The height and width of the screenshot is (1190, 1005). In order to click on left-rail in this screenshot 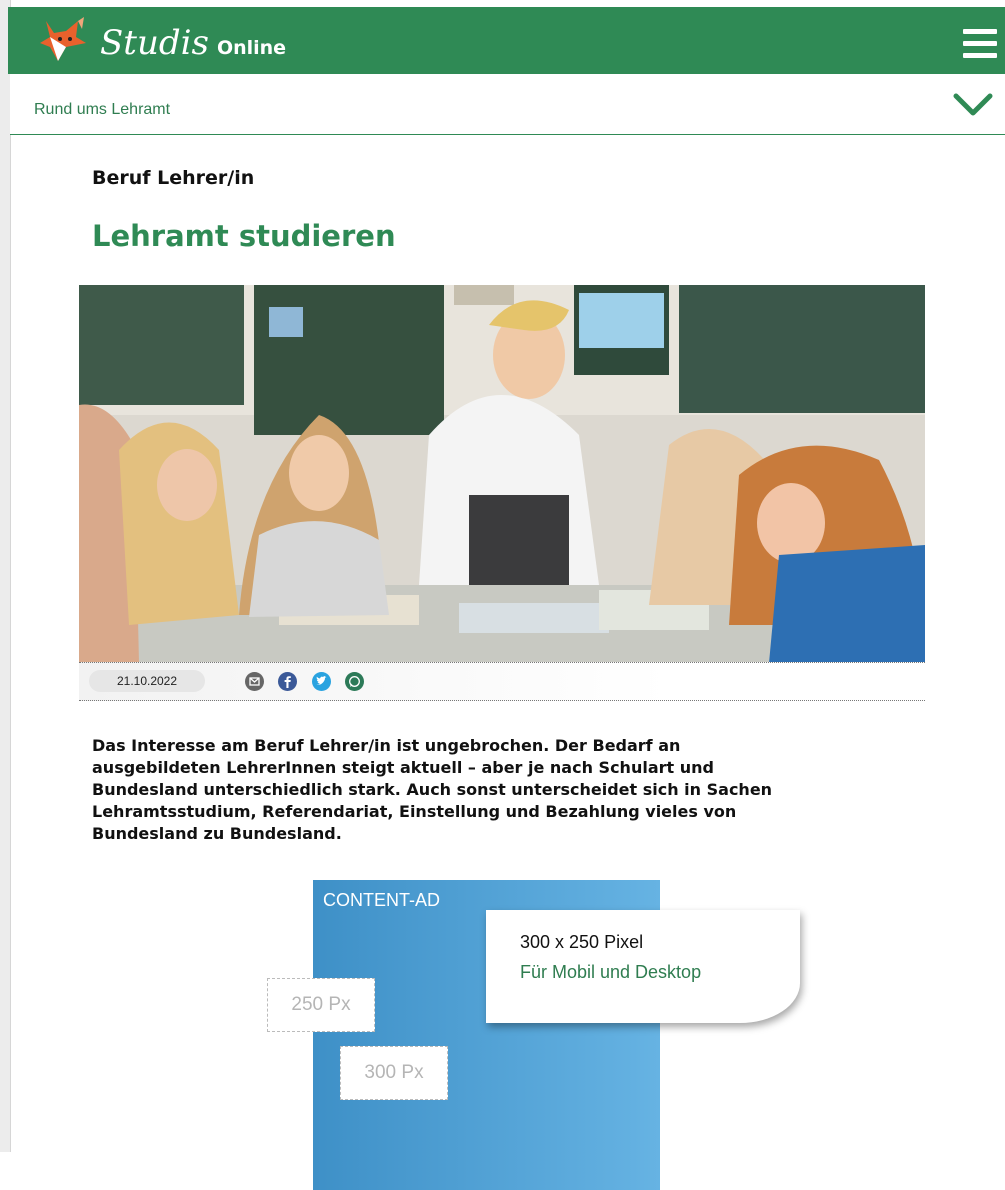, I will do `click(5, 576)`.